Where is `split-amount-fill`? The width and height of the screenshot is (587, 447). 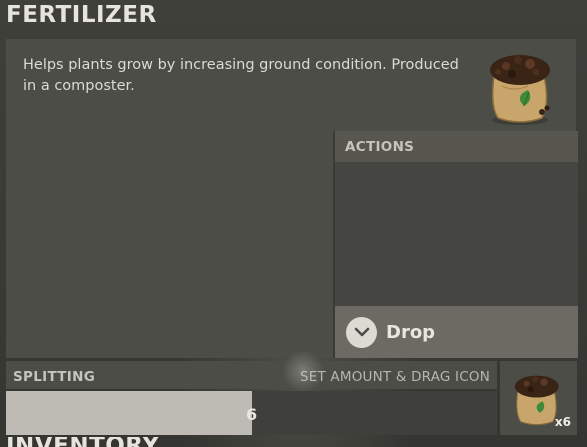
split-amount-fill is located at coordinates (129, 413).